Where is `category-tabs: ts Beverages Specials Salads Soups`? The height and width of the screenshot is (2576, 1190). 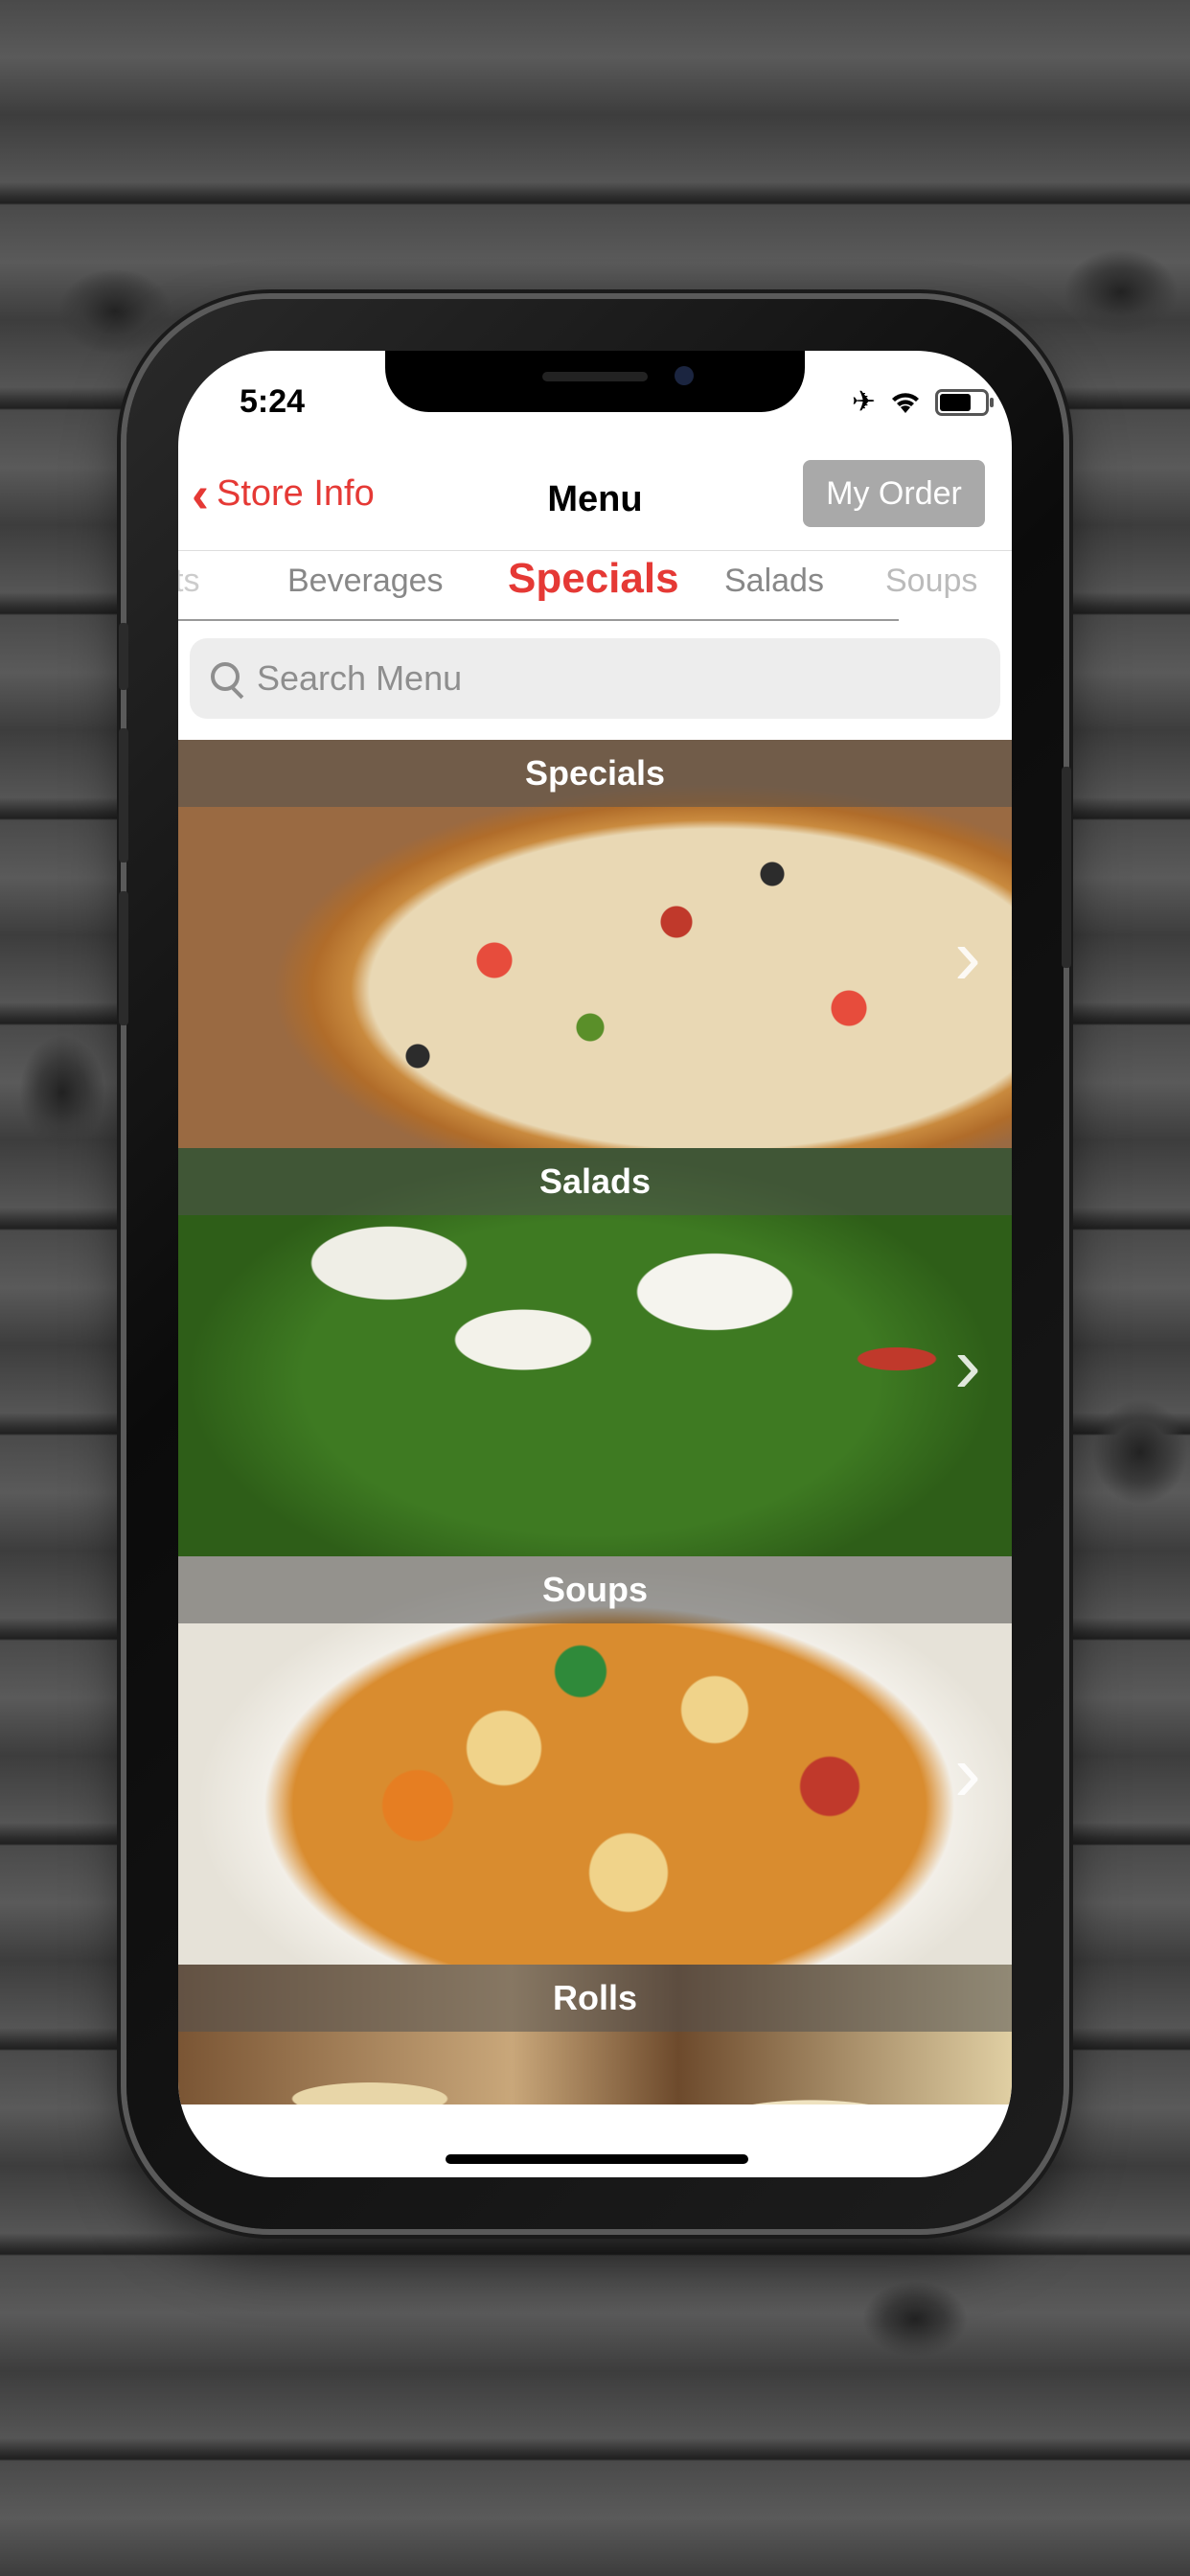 category-tabs: ts Beverages Specials Salads Soups is located at coordinates (595, 587).